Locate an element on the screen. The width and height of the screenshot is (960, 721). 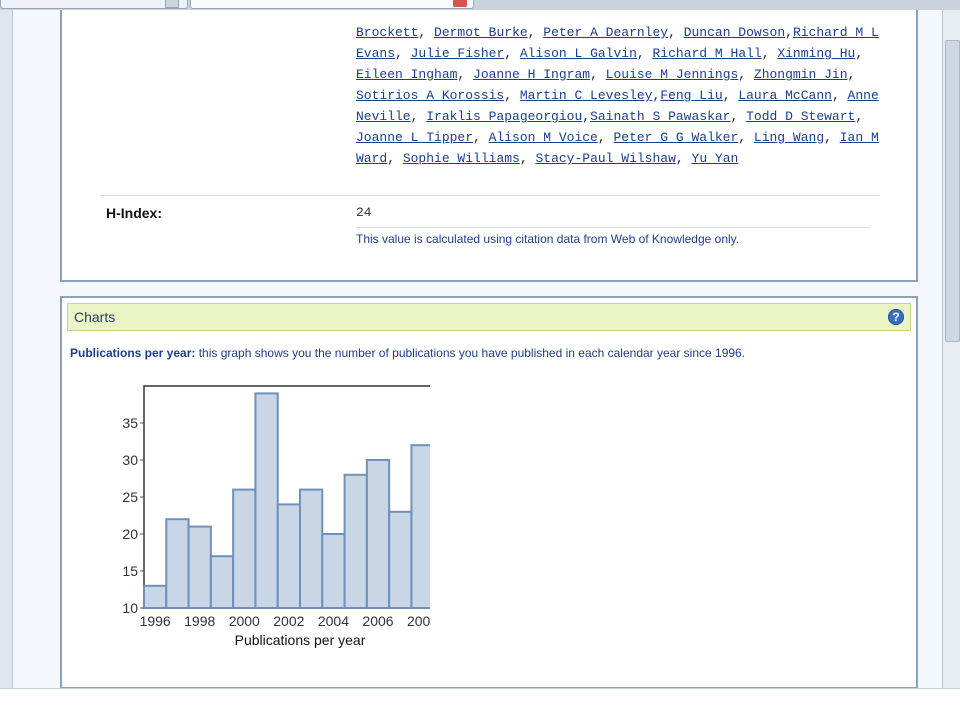
bar-2000 is located at coordinates (244, 548).